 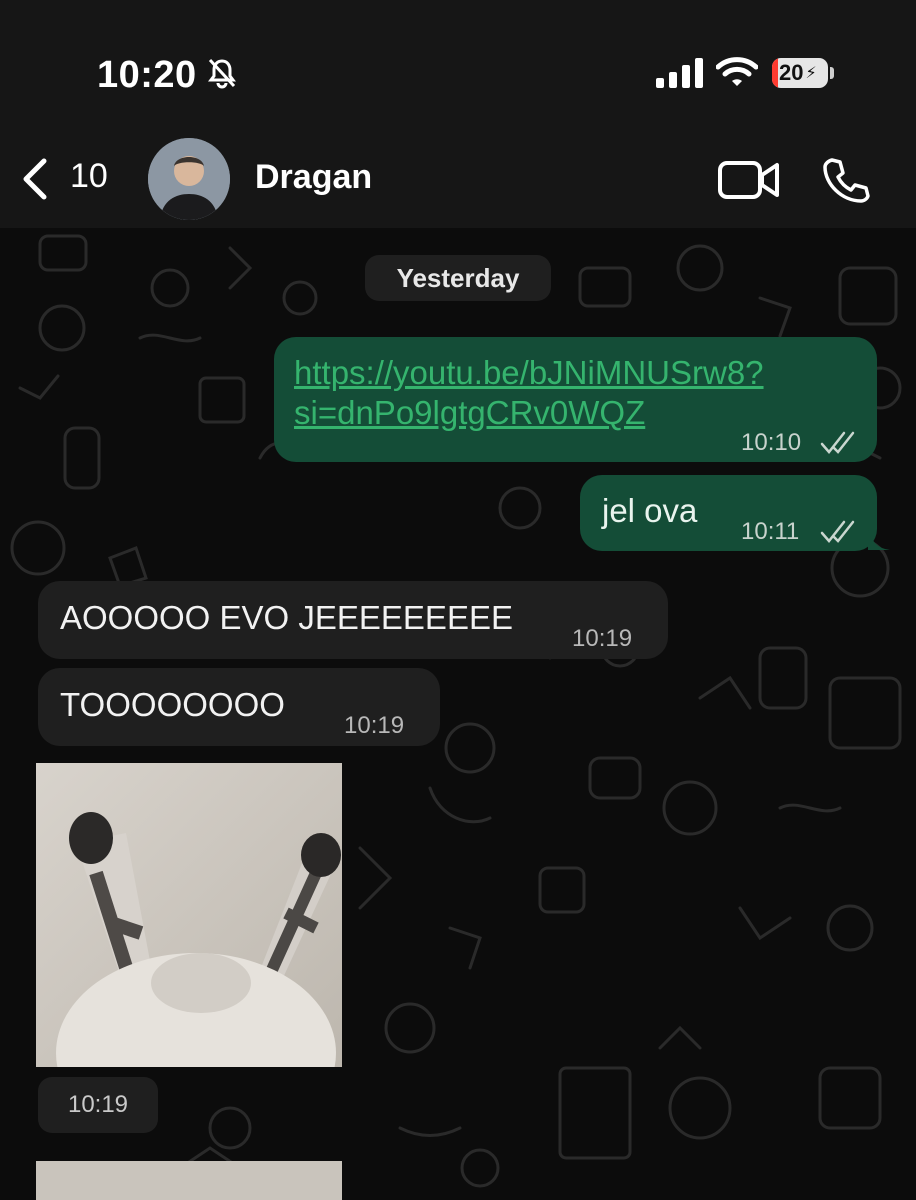 What do you see at coordinates (313, 177) in the screenshot?
I see `contact-name: Dragan` at bounding box center [313, 177].